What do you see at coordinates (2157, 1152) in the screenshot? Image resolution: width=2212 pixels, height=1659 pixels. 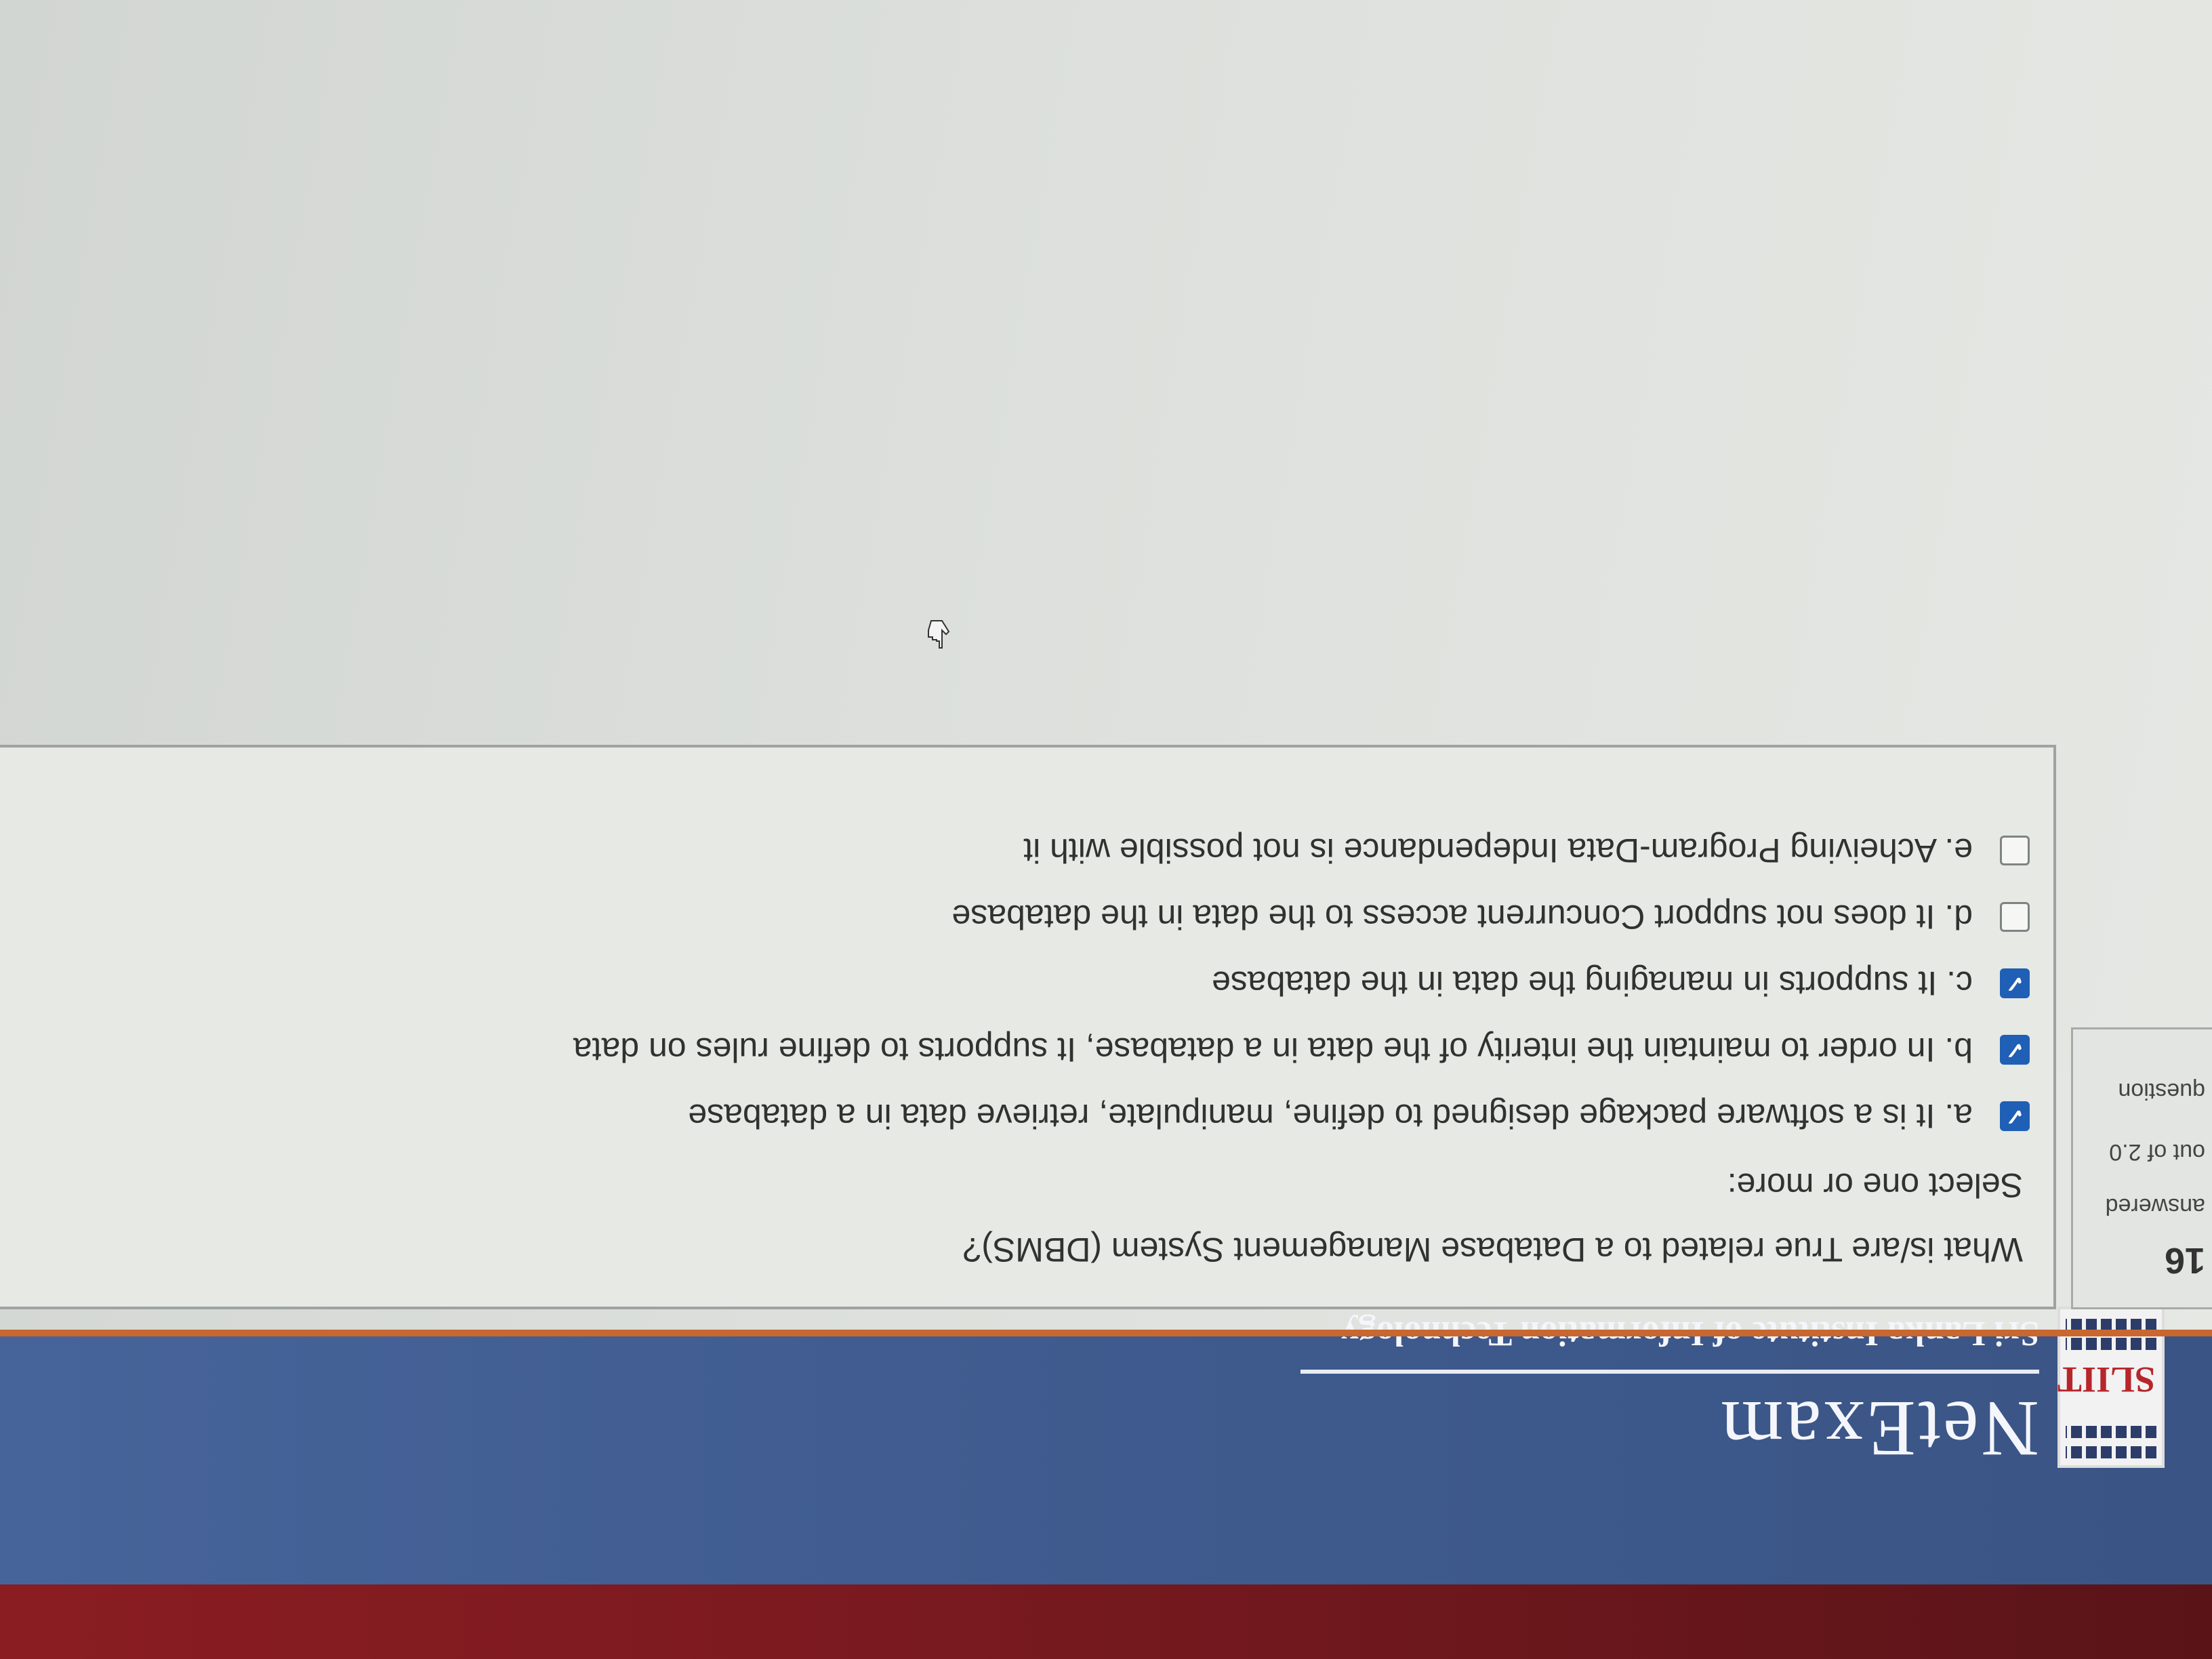 I see `question-marks: out of 2.0` at bounding box center [2157, 1152].